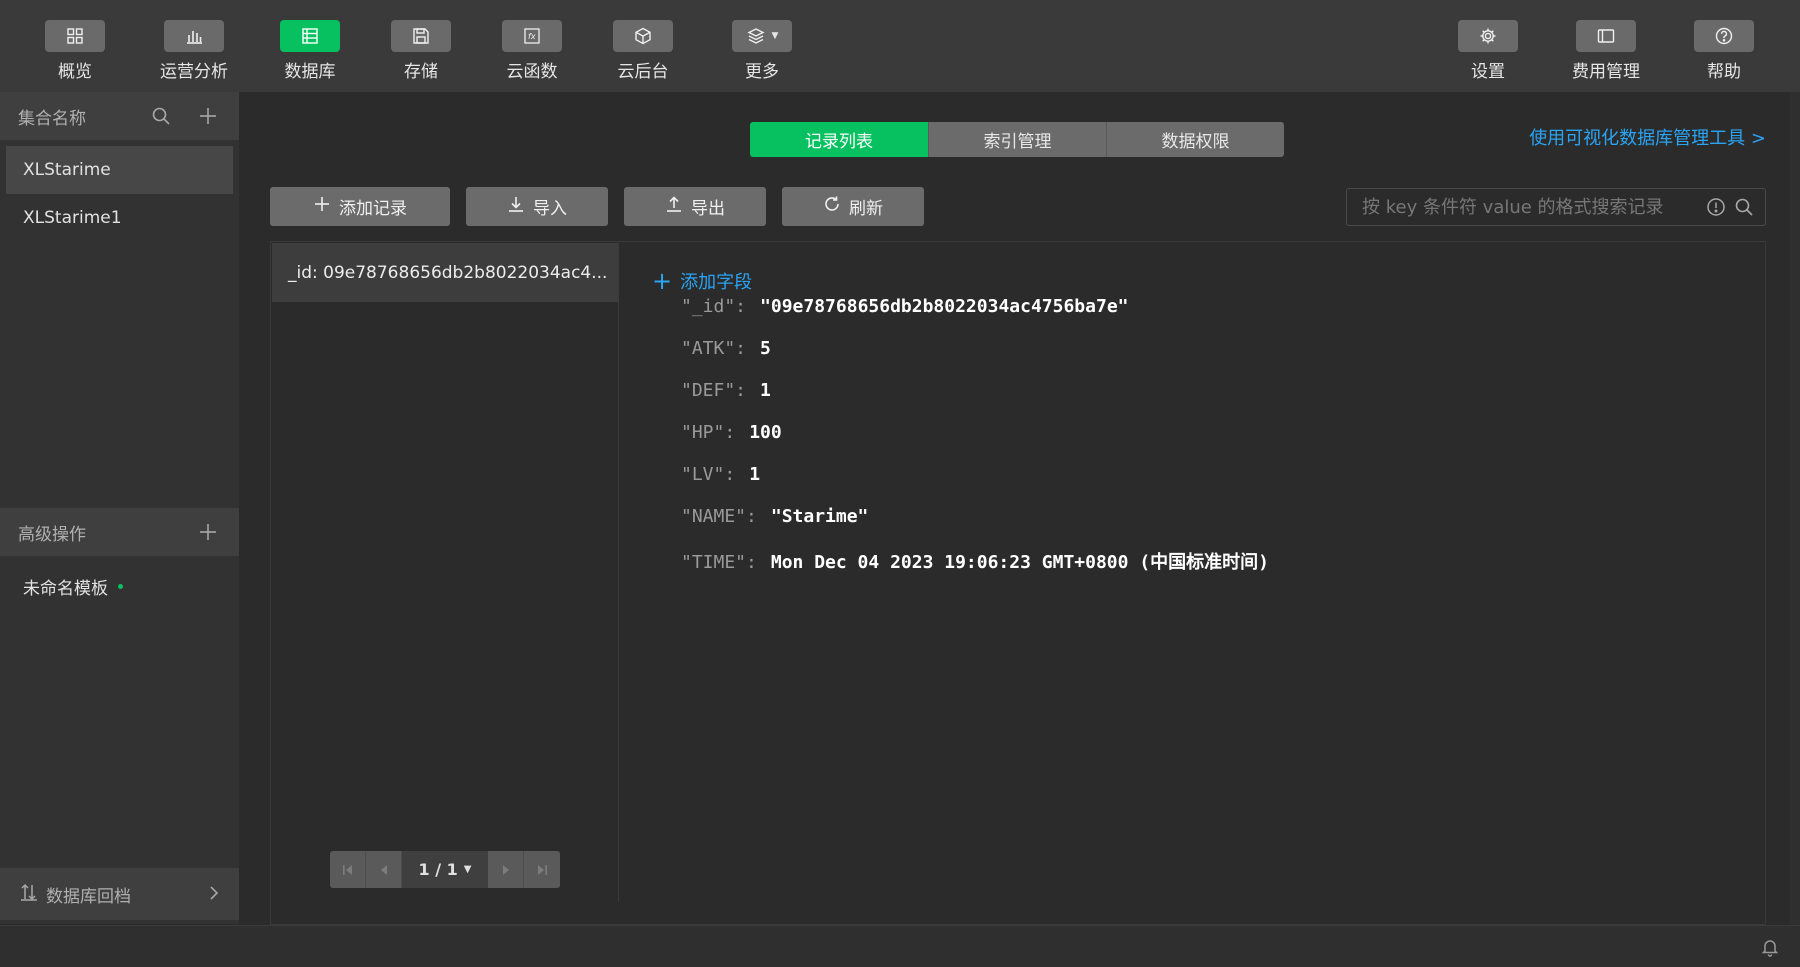  I want to click on add-record-button: 添加记录, so click(360, 206).